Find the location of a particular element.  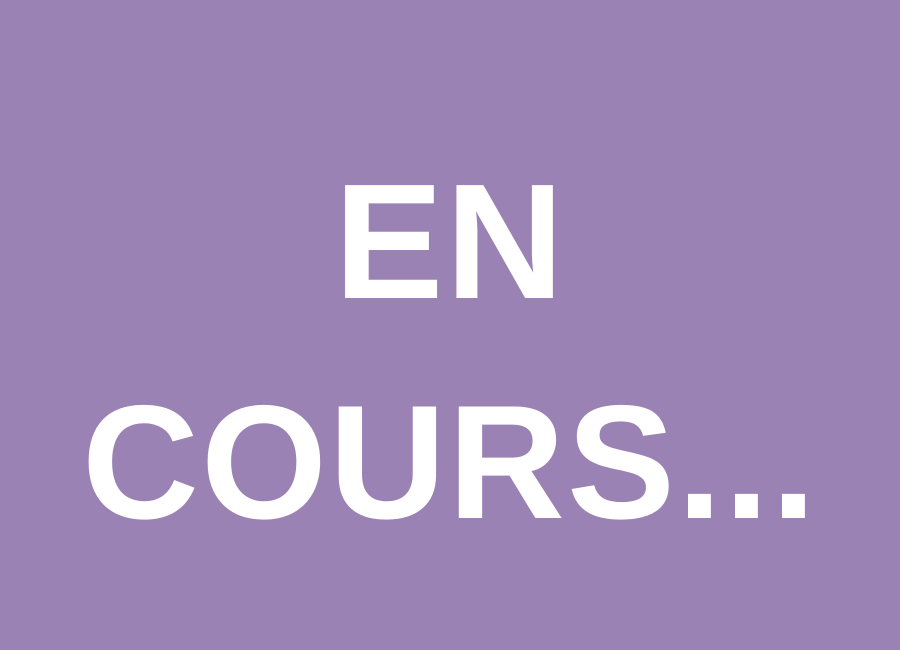

status-text-line-1: EN is located at coordinates (450, 241).